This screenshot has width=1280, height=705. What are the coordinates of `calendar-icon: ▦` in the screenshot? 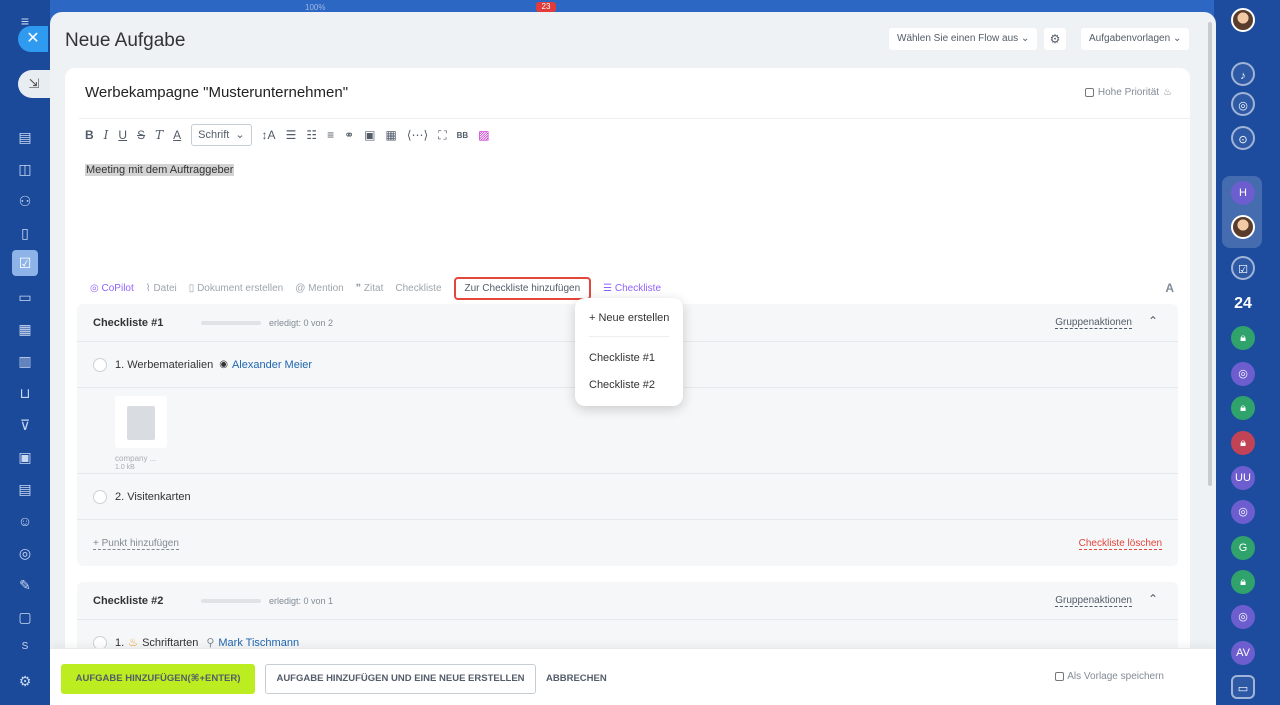 It's located at (25, 329).